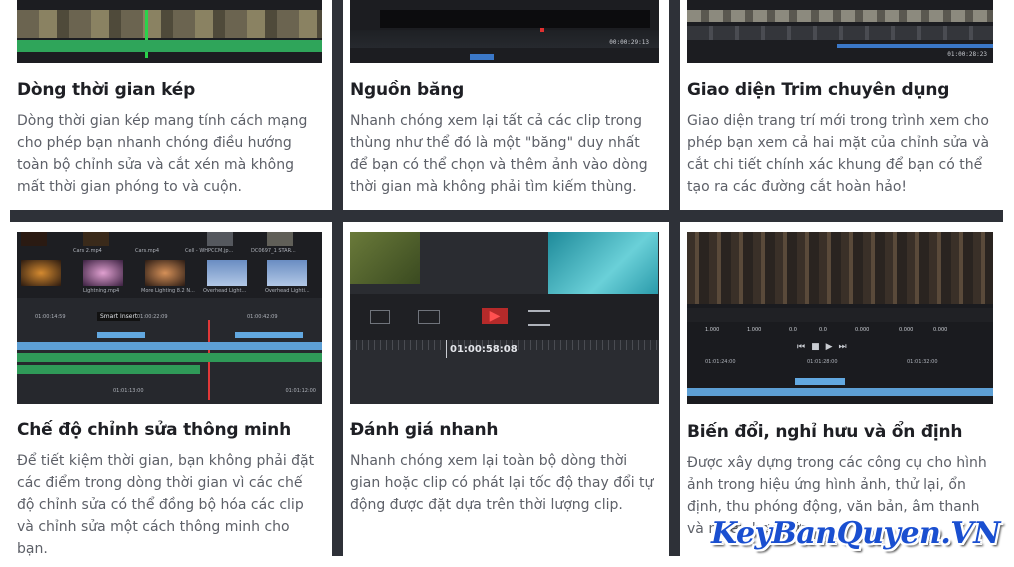 The height and width of the screenshot is (567, 1014). I want to click on ruler-time: 01:01:28:00, so click(822, 362).